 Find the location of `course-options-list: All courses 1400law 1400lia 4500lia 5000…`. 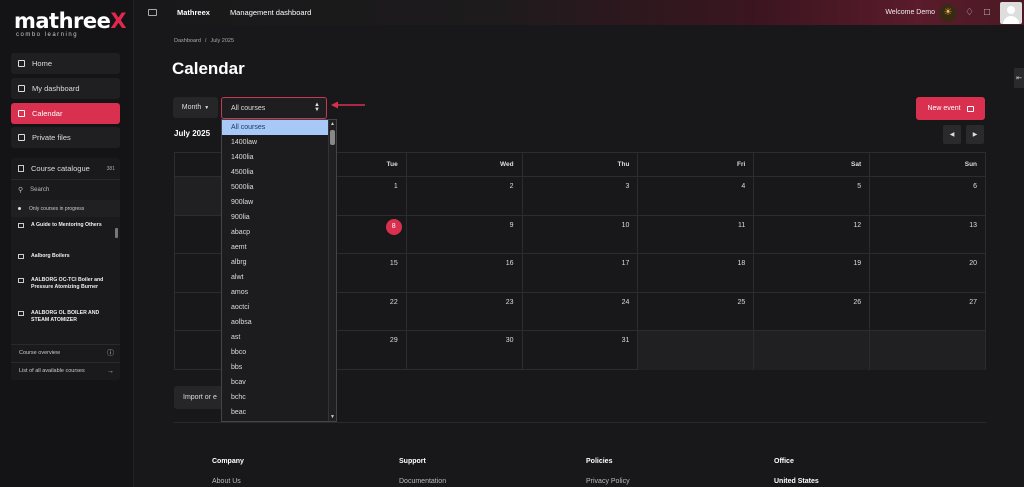

course-options-list: All courses 1400law 1400lia 4500lia 5000… is located at coordinates (279, 270).